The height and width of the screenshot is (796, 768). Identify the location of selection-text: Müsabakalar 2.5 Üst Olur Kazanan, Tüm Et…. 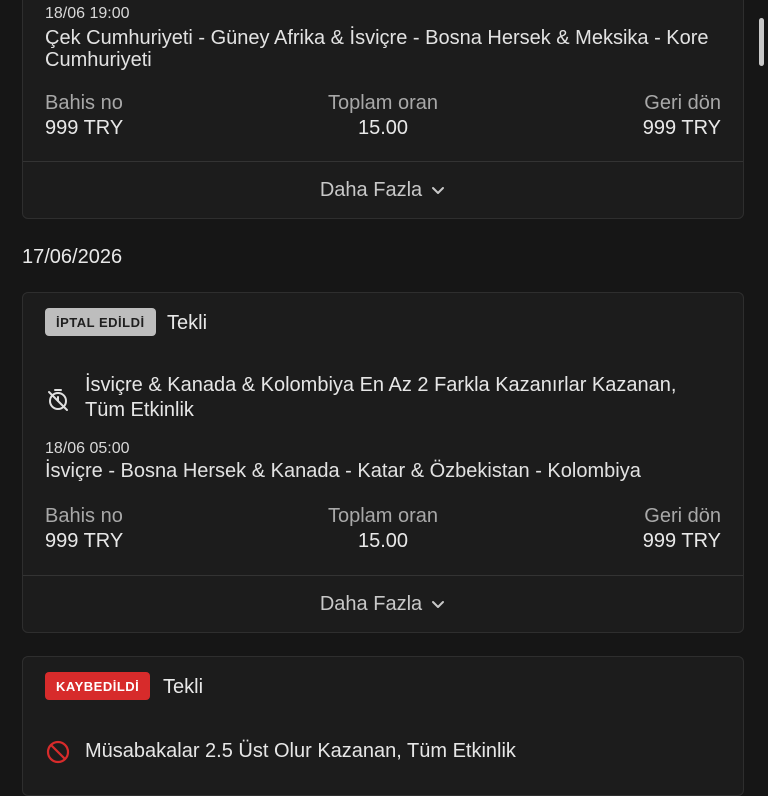
(300, 751).